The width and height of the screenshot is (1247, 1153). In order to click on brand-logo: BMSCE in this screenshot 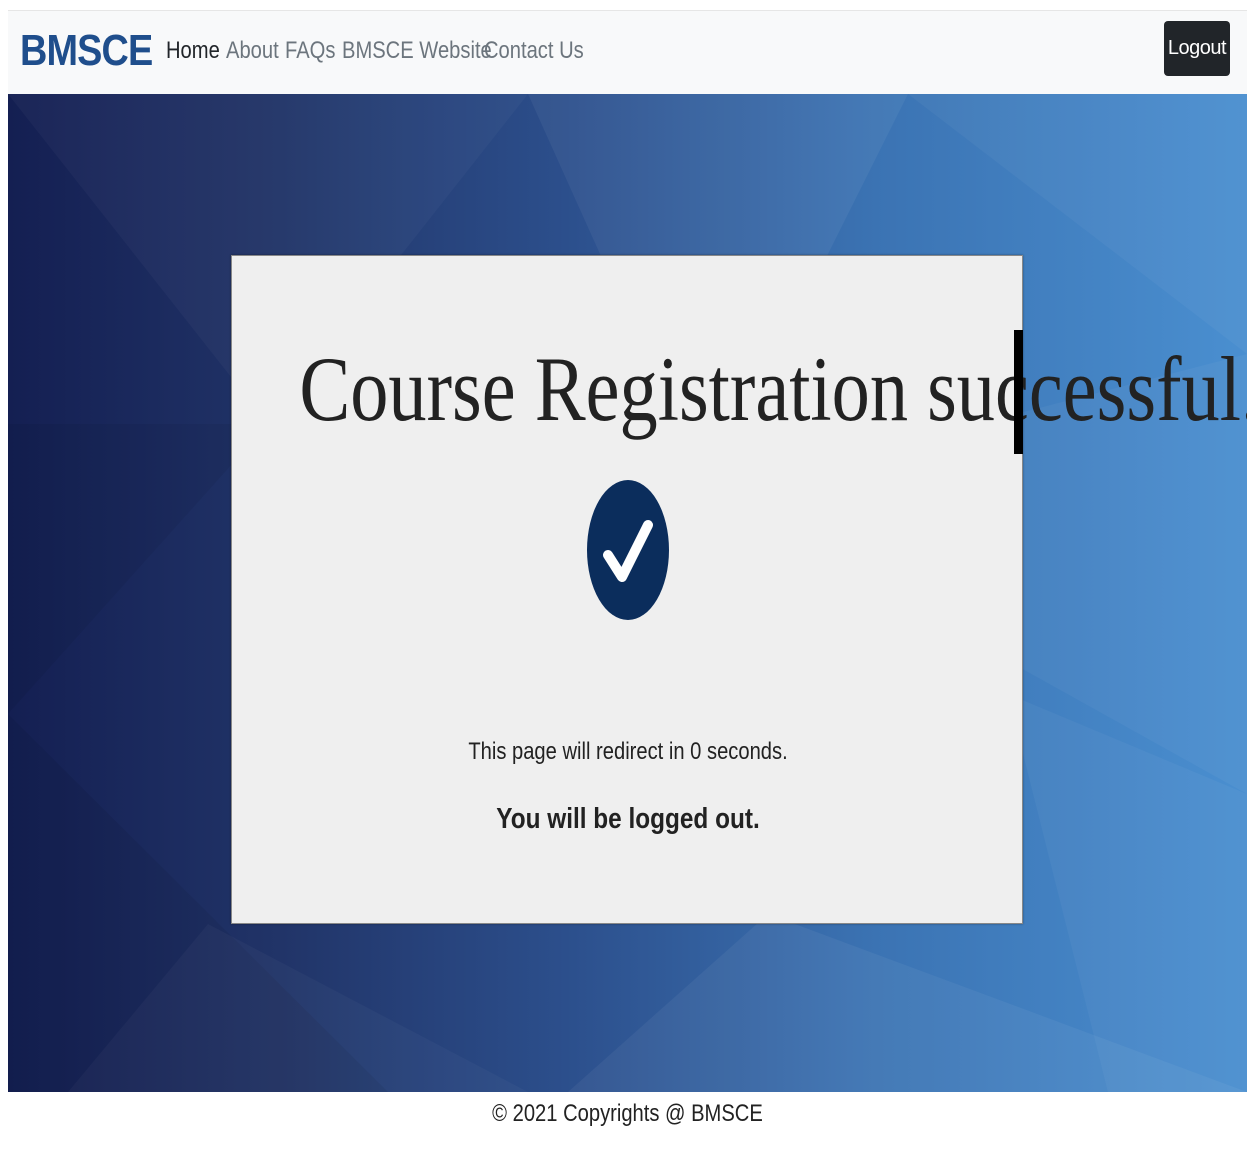, I will do `click(86, 51)`.